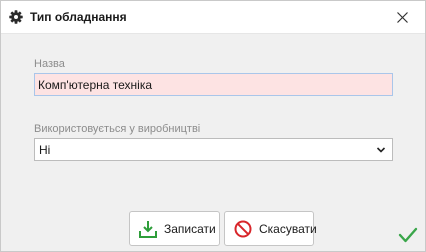 This screenshot has width=426, height=252. Describe the element at coordinates (16, 17) in the screenshot. I see `gear-icon` at that location.